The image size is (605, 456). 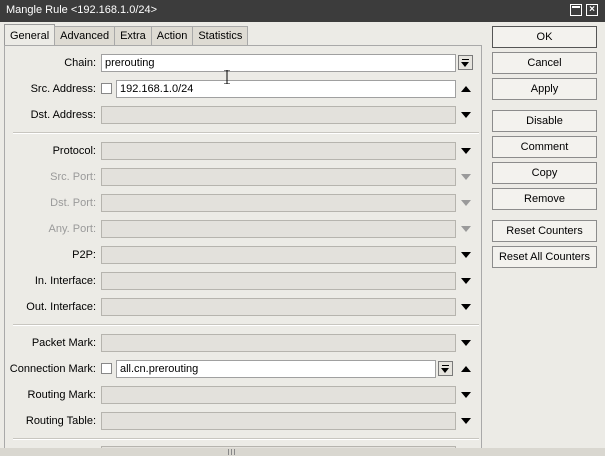 I want to click on protocol-row: Protocol:, so click(x=243, y=152).